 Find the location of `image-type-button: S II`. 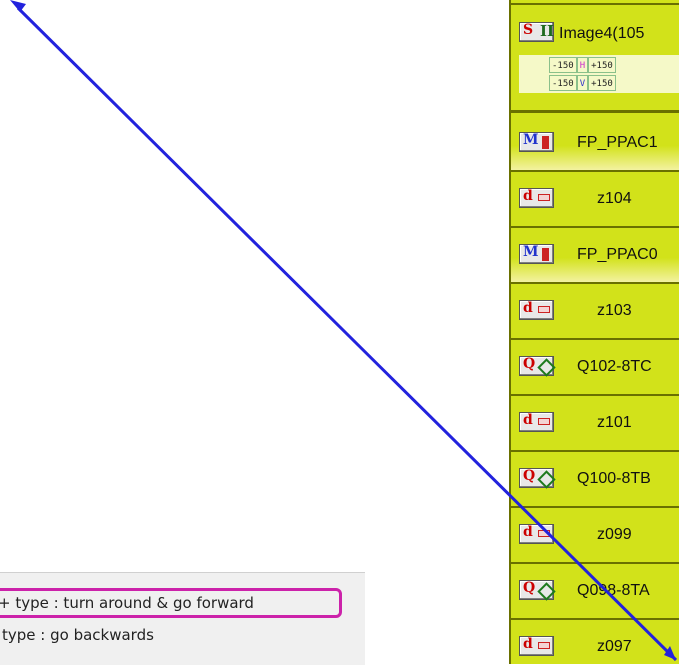

image-type-button: S II is located at coordinates (536, 32).